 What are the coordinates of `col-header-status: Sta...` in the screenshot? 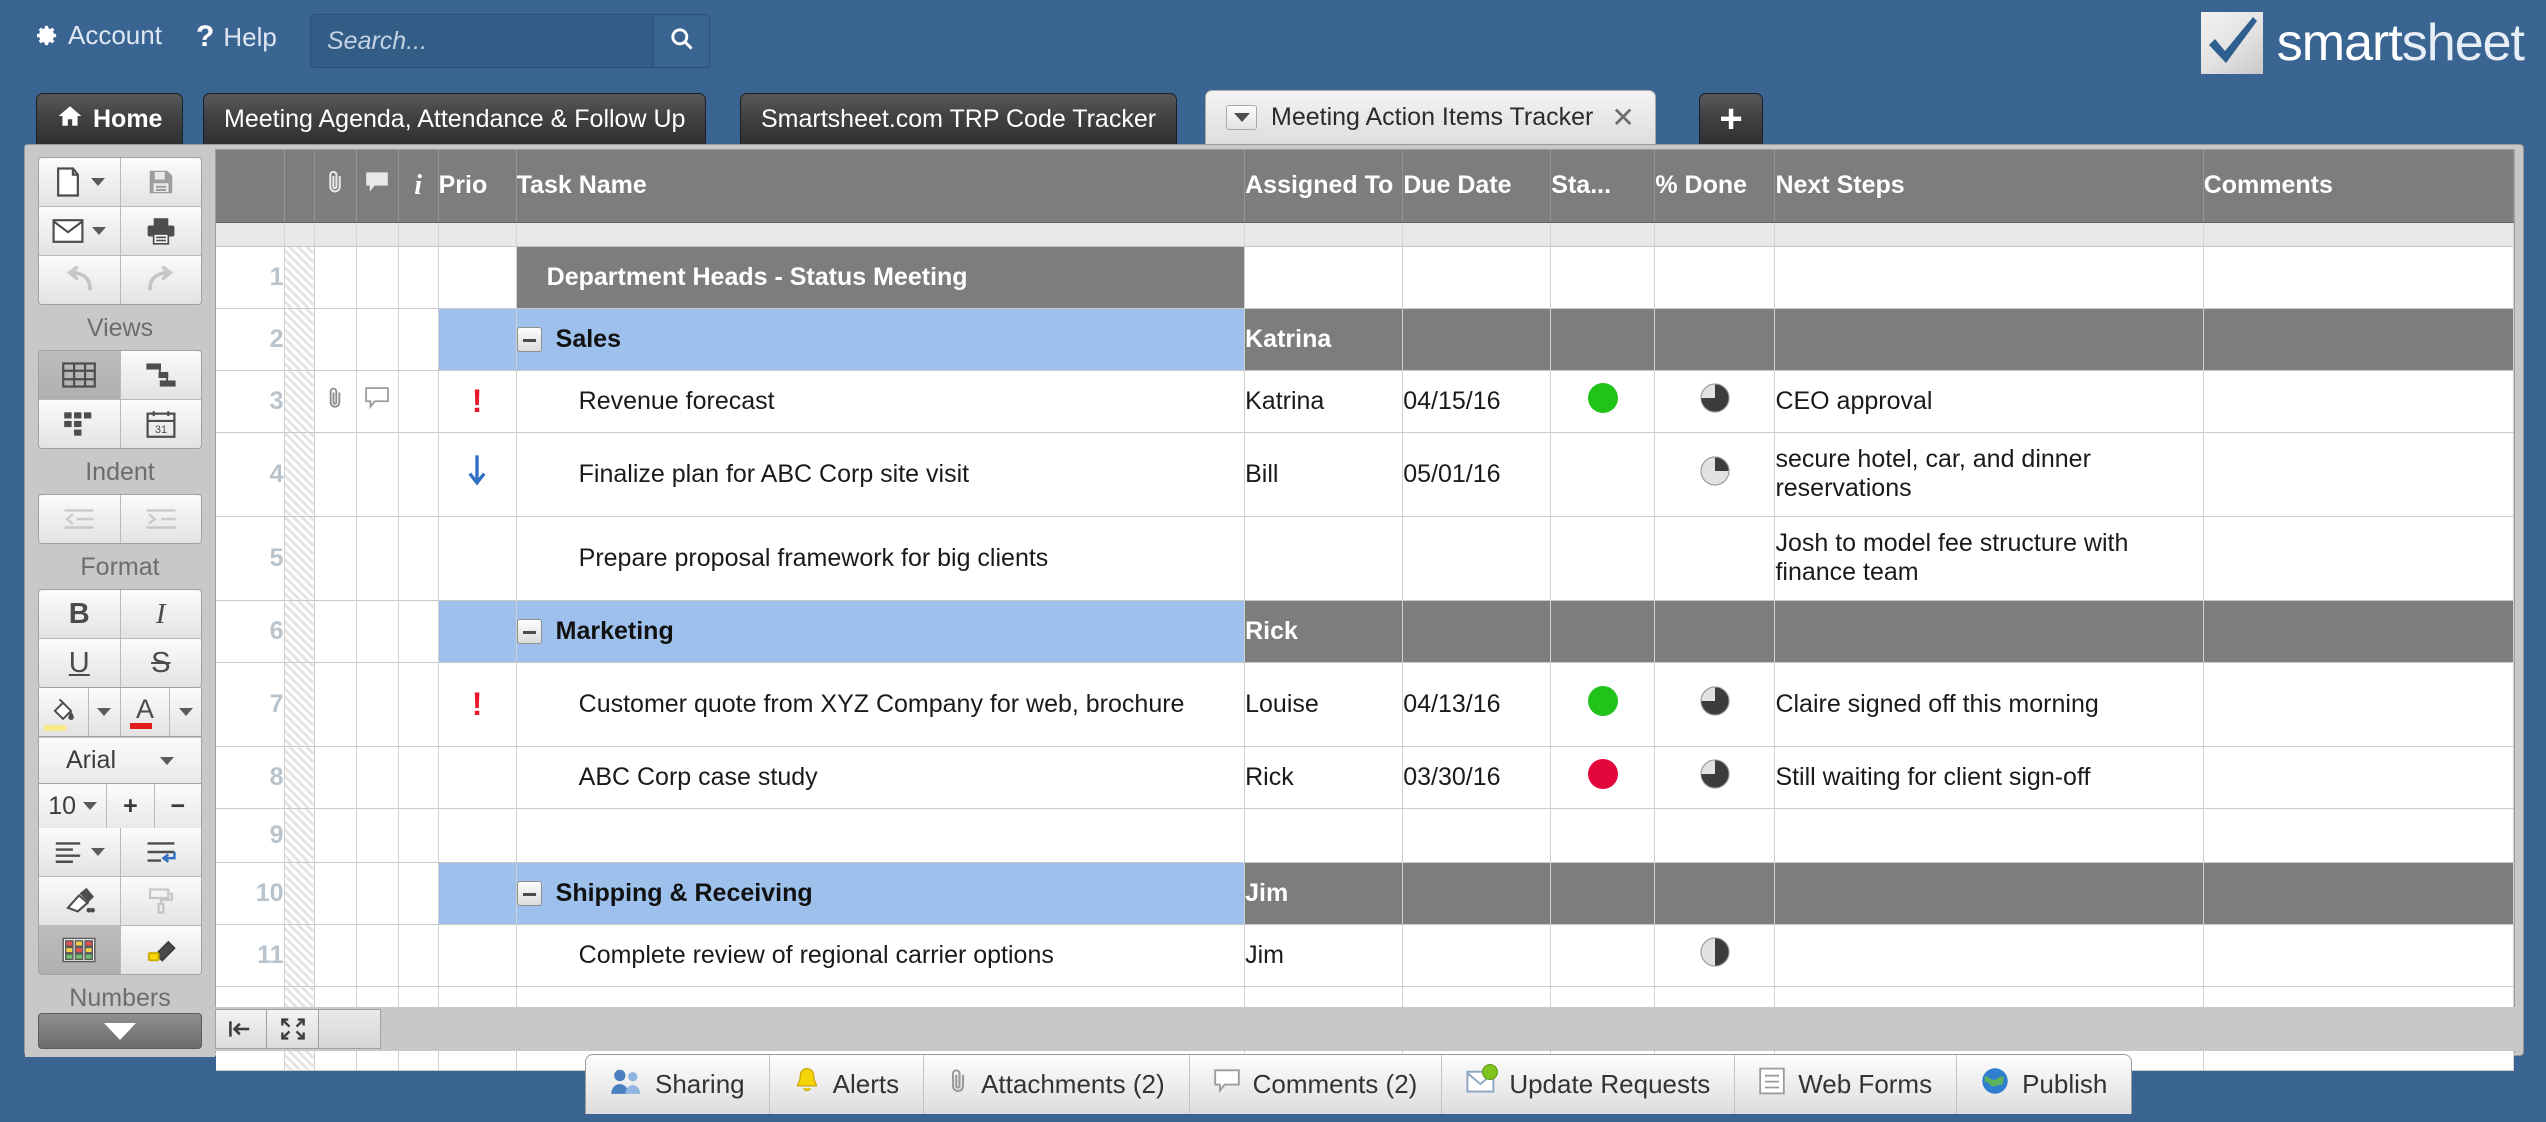 It's located at (1603, 186).